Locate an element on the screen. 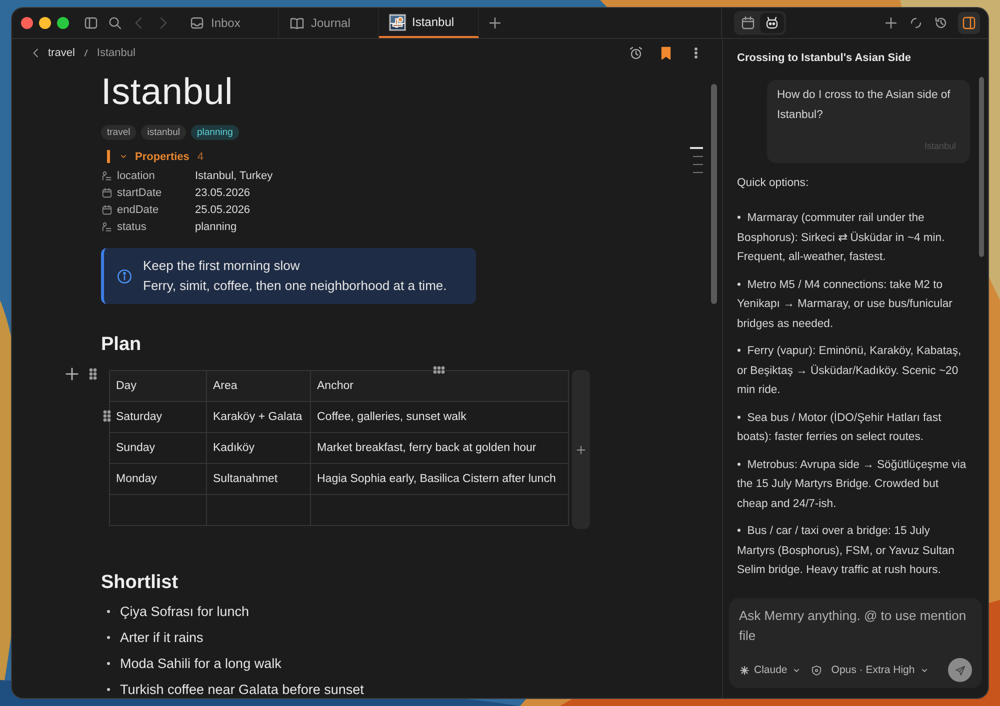 This screenshot has height=706, width=1000. accent-bar is located at coordinates (108, 156).